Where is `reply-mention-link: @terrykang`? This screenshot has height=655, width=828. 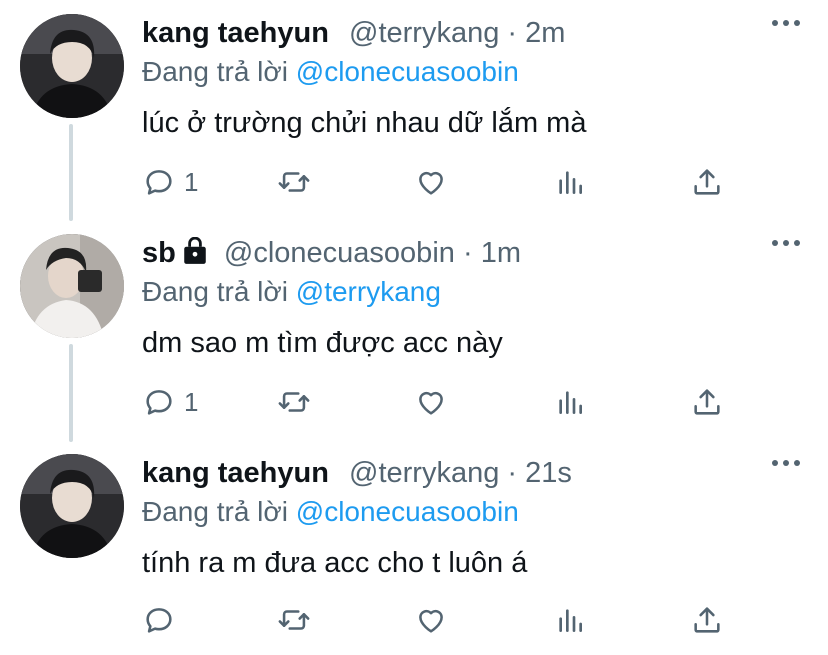
reply-mention-link: @terrykang is located at coordinates (368, 291).